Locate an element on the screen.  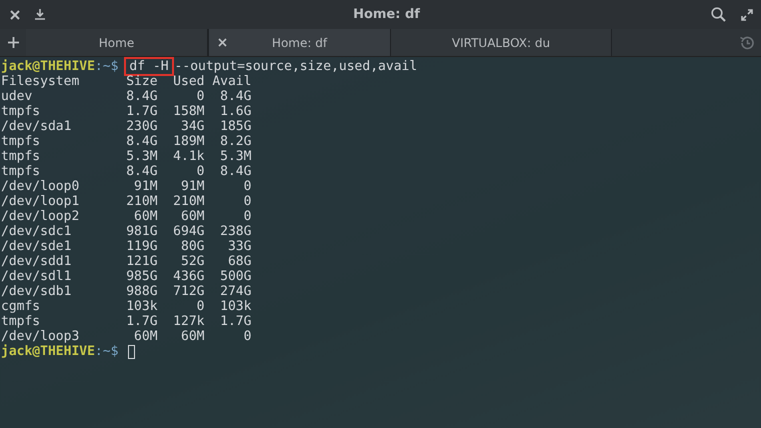
output-line: /dev/sdc1 981G 694G 238G is located at coordinates (126, 231).